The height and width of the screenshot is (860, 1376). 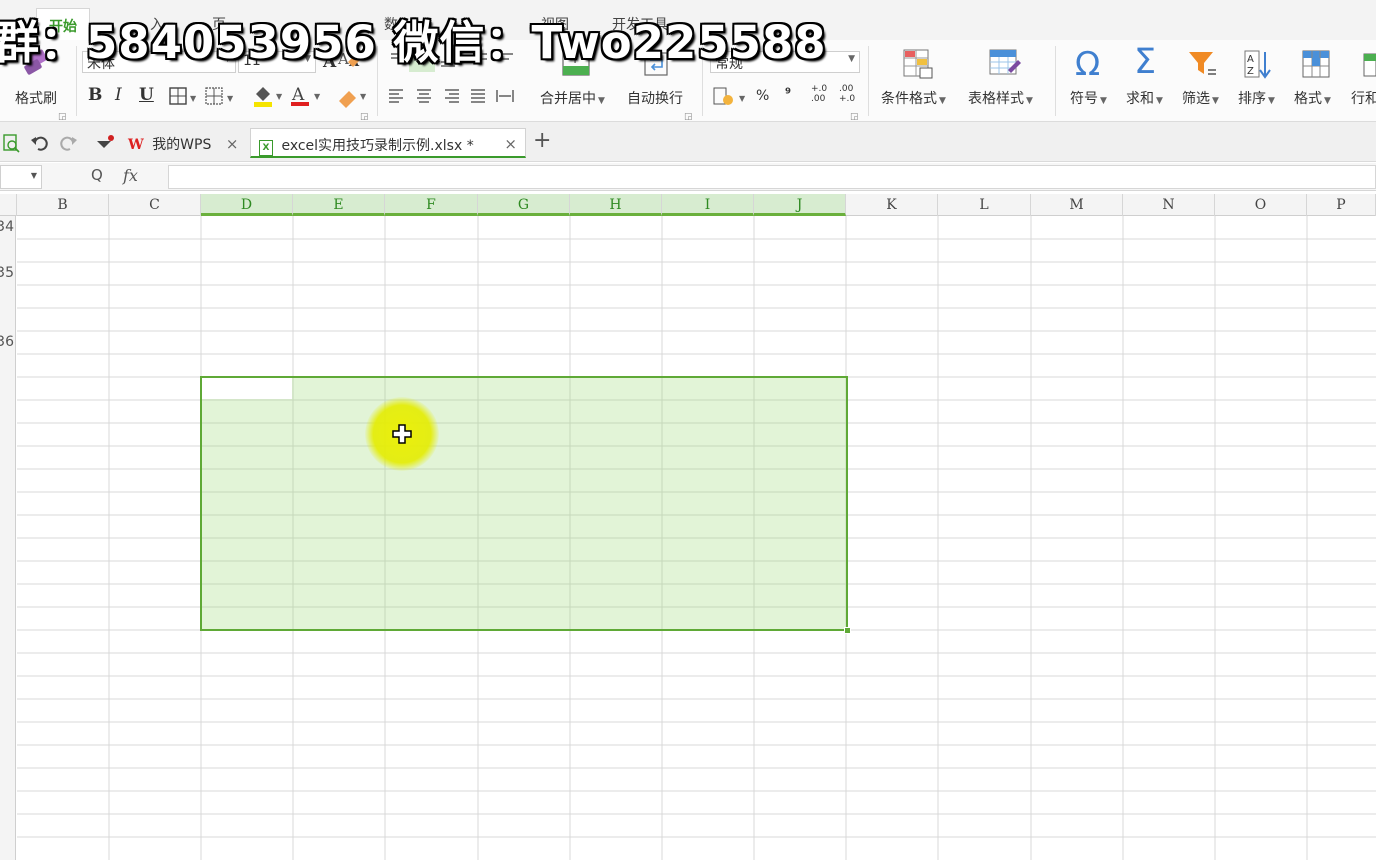 I want to click on tab-my-wps: W 我的WPS ×, so click(x=183, y=143).